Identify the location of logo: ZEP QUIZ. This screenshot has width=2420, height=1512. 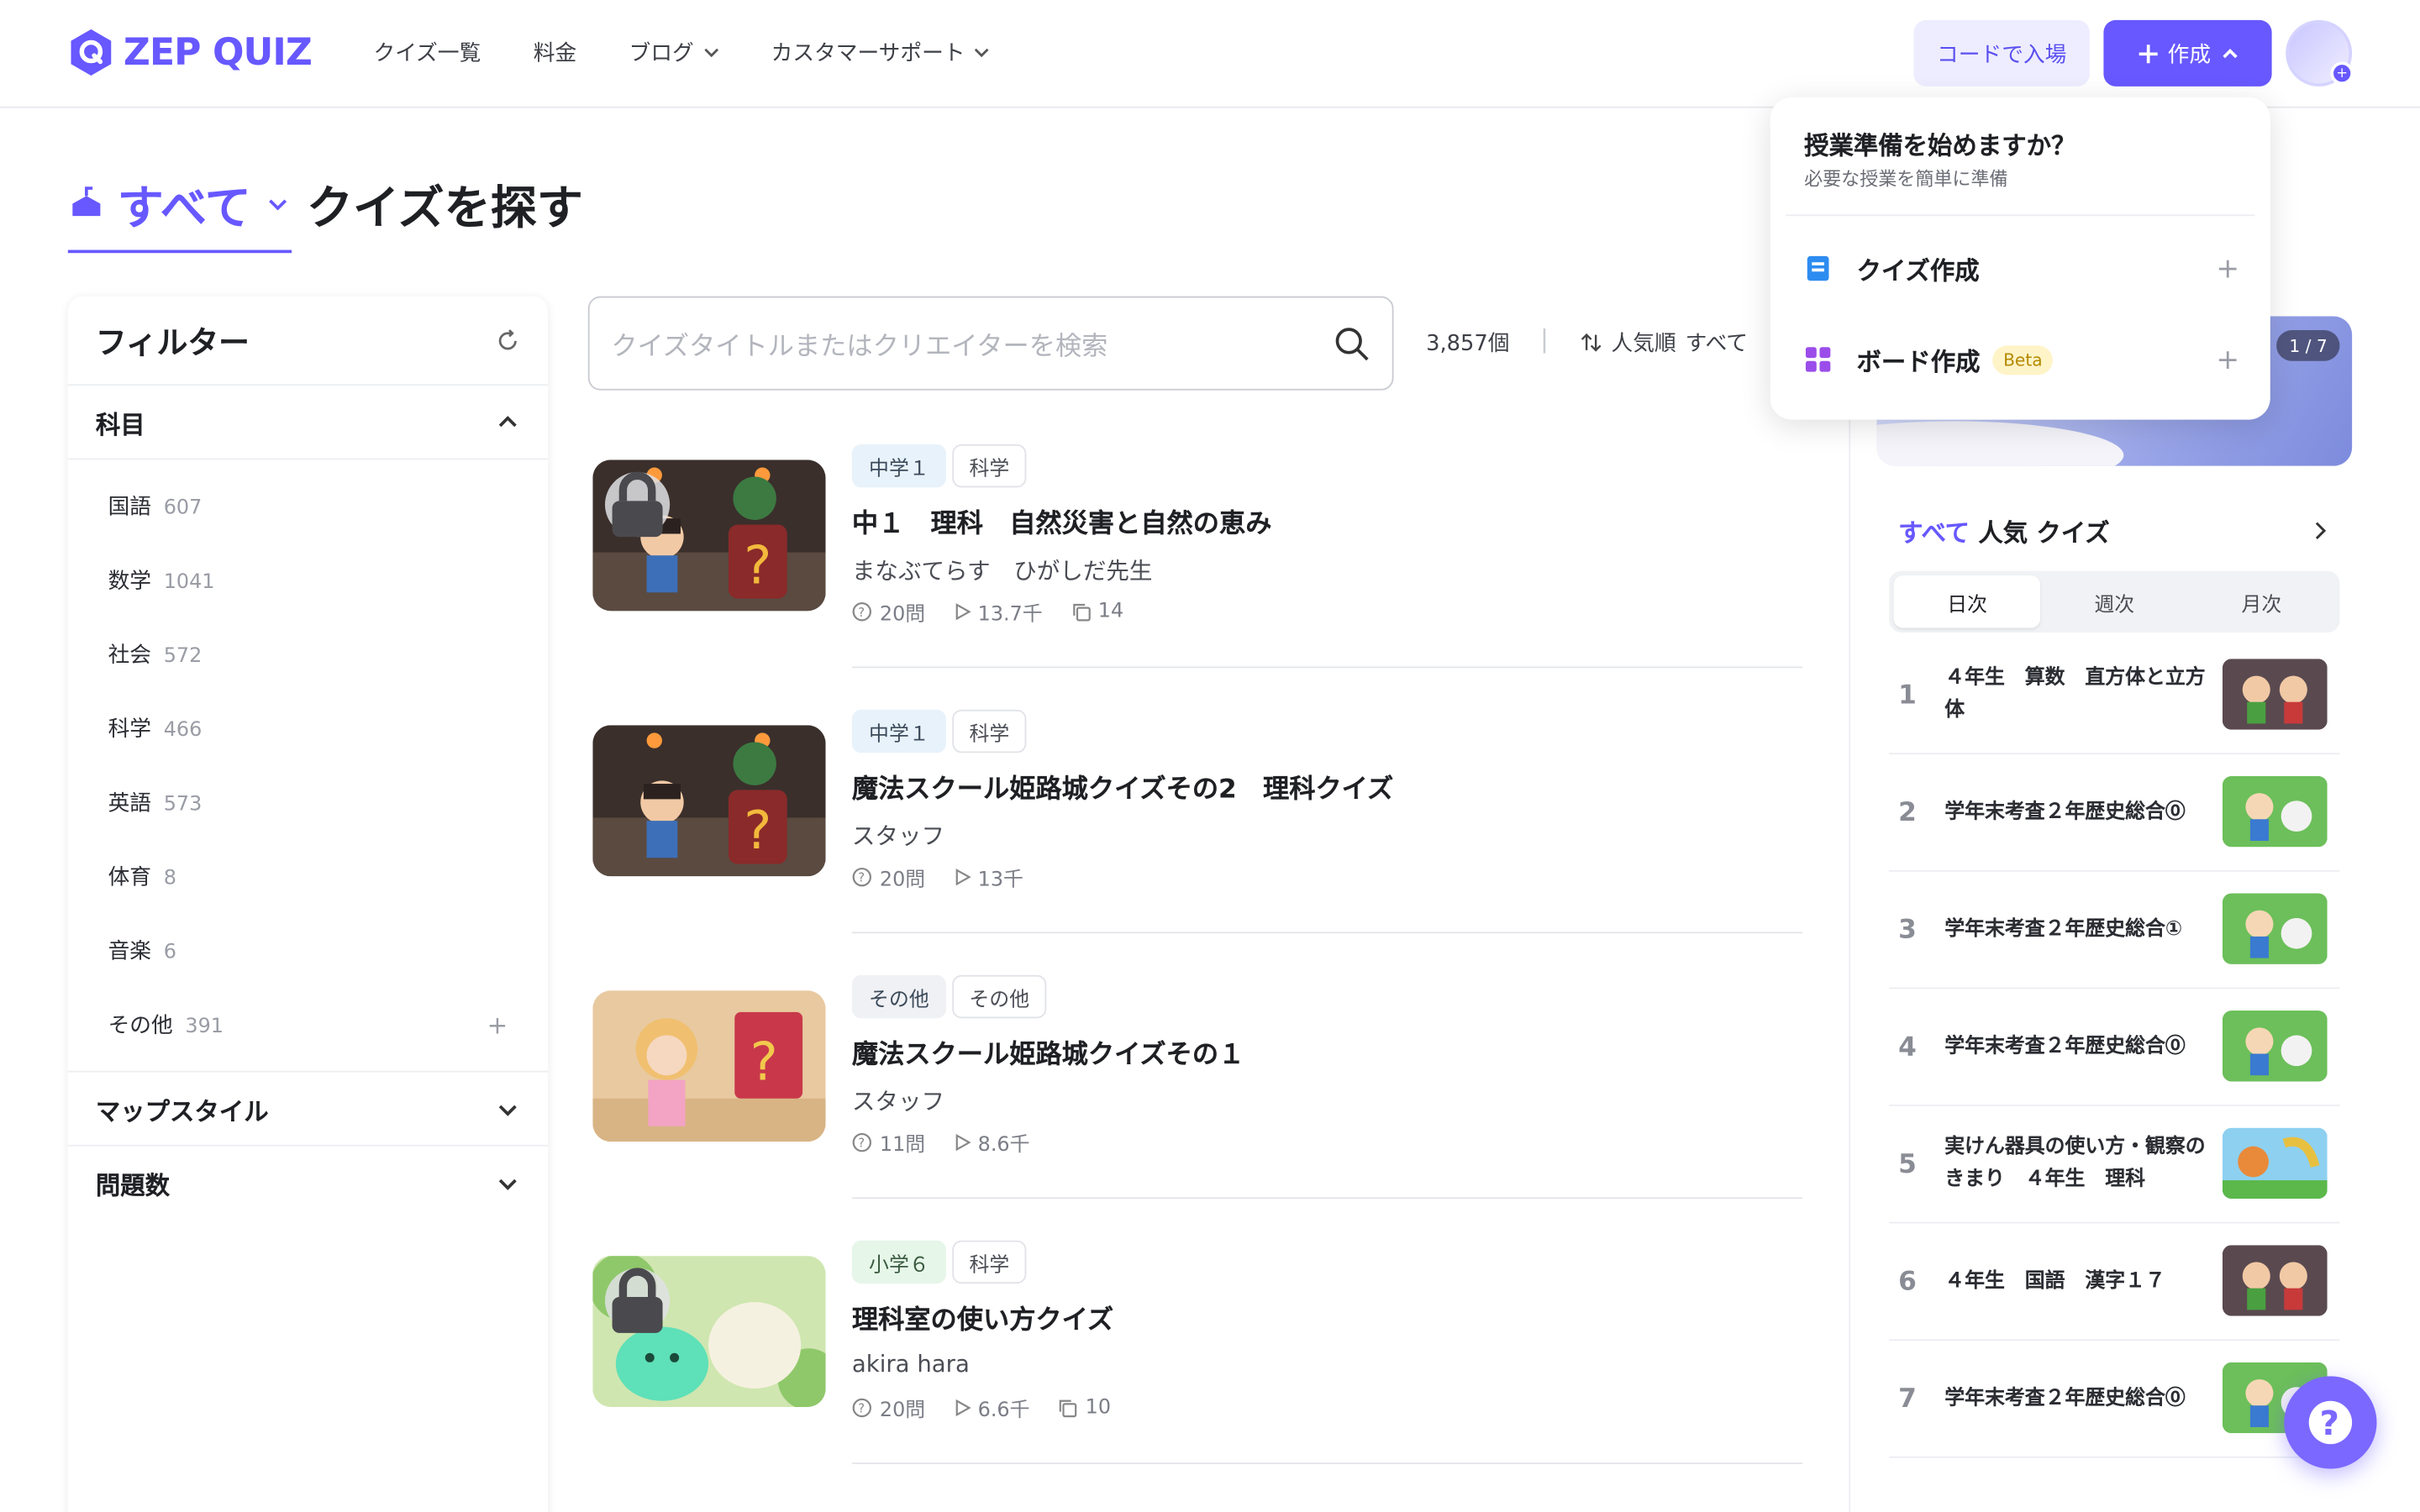
(191, 52).